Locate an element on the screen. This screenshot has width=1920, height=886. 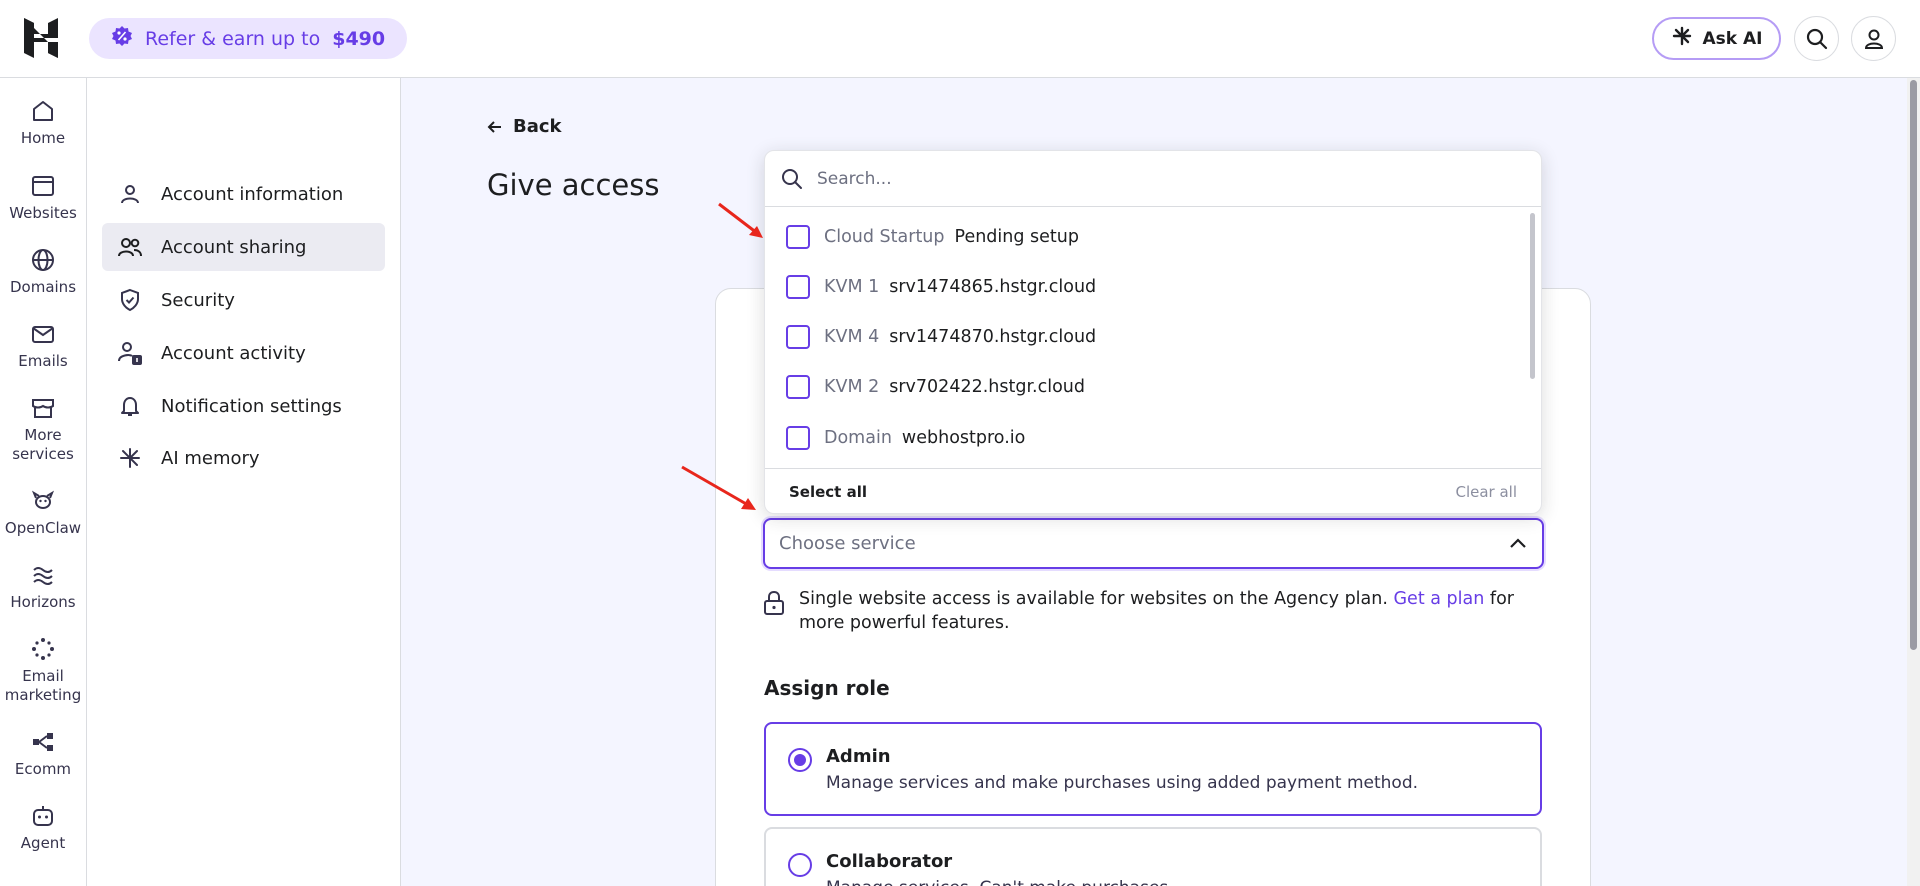
rail-item-openclaw: OpenClaw is located at coordinates (43, 513).